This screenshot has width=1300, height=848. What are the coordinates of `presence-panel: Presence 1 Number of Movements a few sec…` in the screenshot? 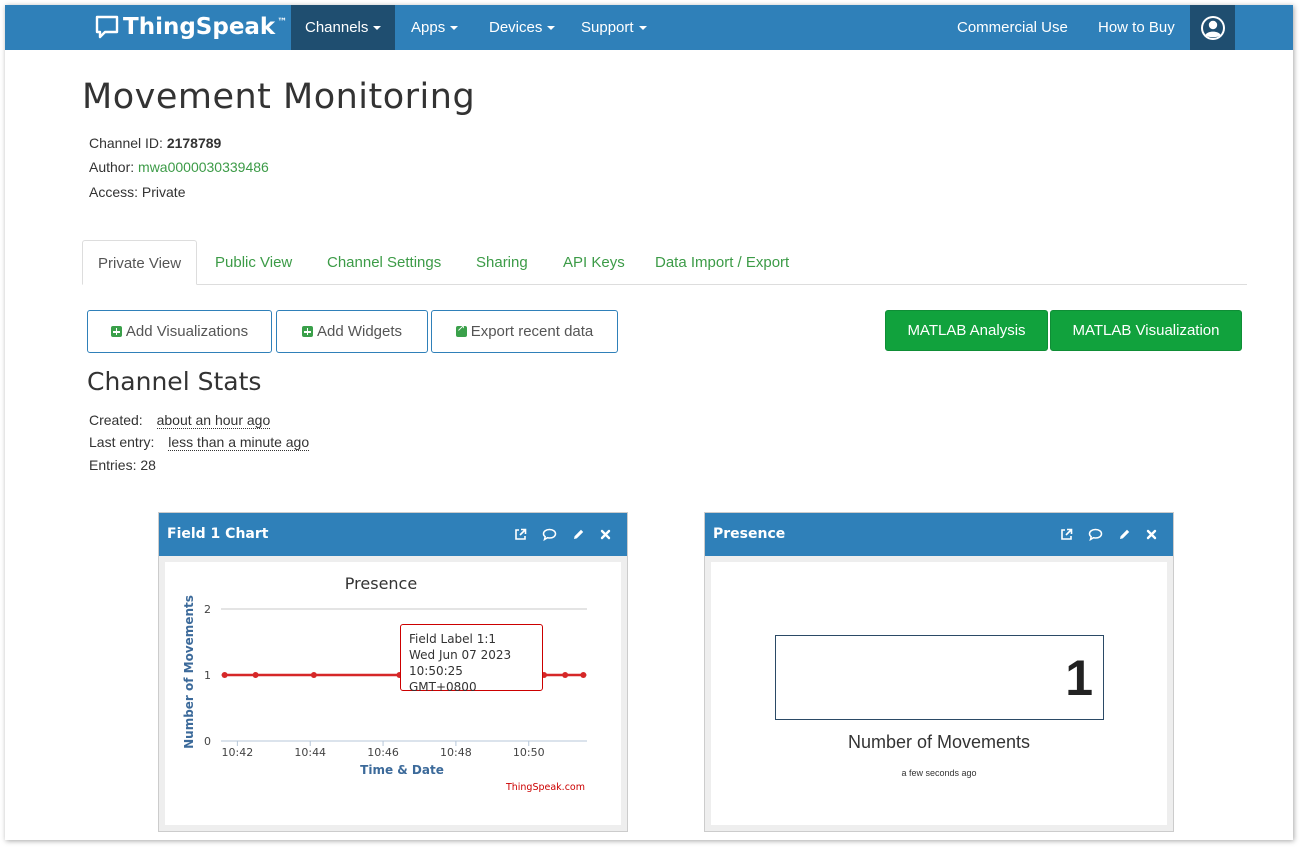 It's located at (939, 672).